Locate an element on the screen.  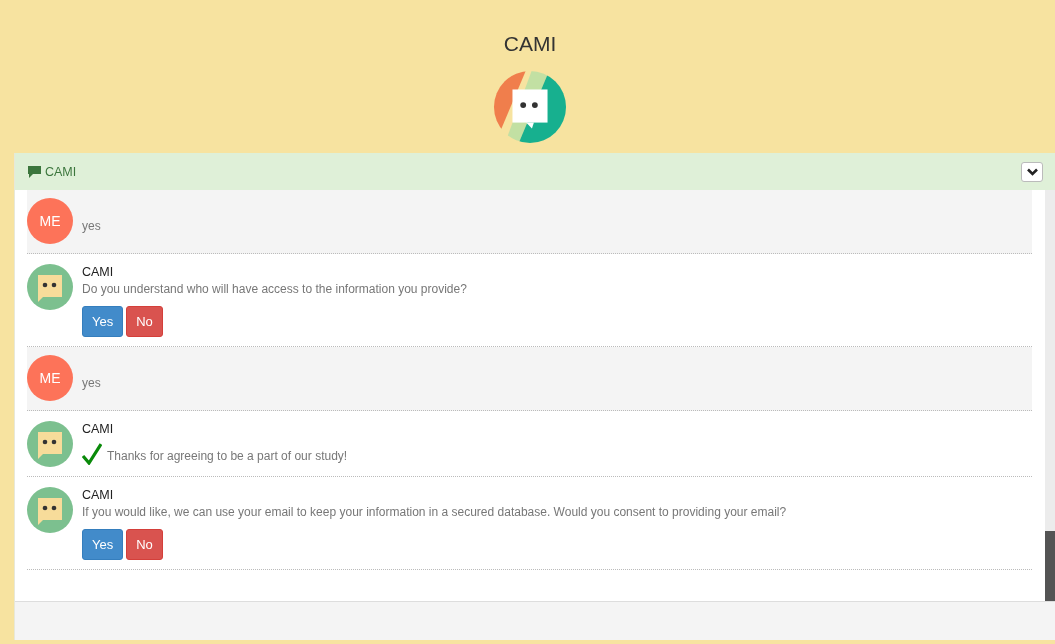
scrollbar is located at coordinates (1050, 395).